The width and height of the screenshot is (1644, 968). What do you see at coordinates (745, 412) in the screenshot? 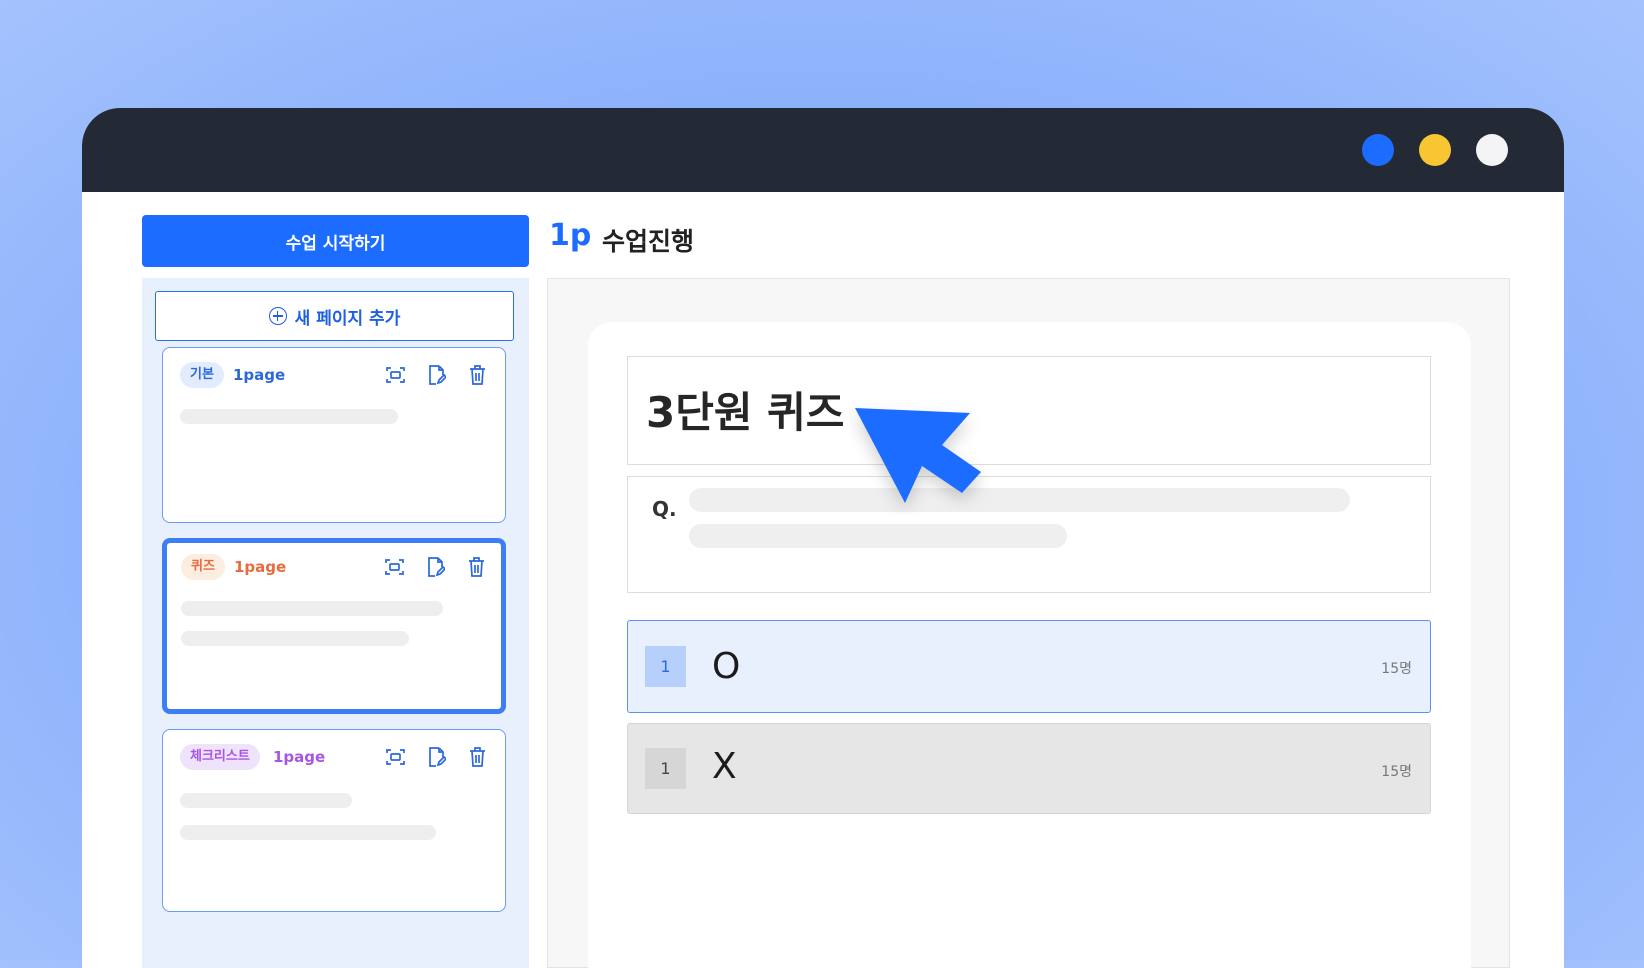
I see `quiz-title: 3단원 퀴즈` at bounding box center [745, 412].